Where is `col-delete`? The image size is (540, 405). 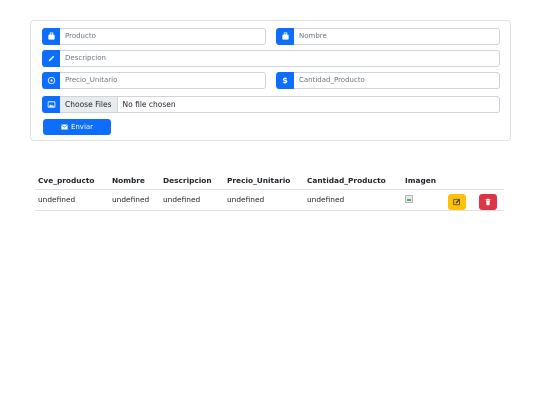 col-delete is located at coordinates (490, 181).